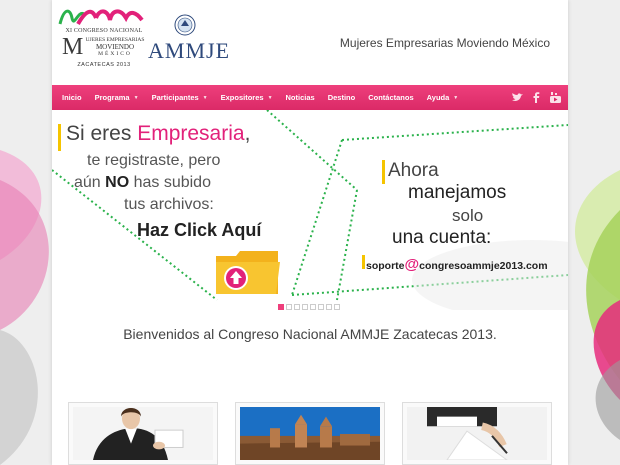  What do you see at coordinates (413, 170) in the screenshot?
I see `slider-right-1: Ahora` at bounding box center [413, 170].